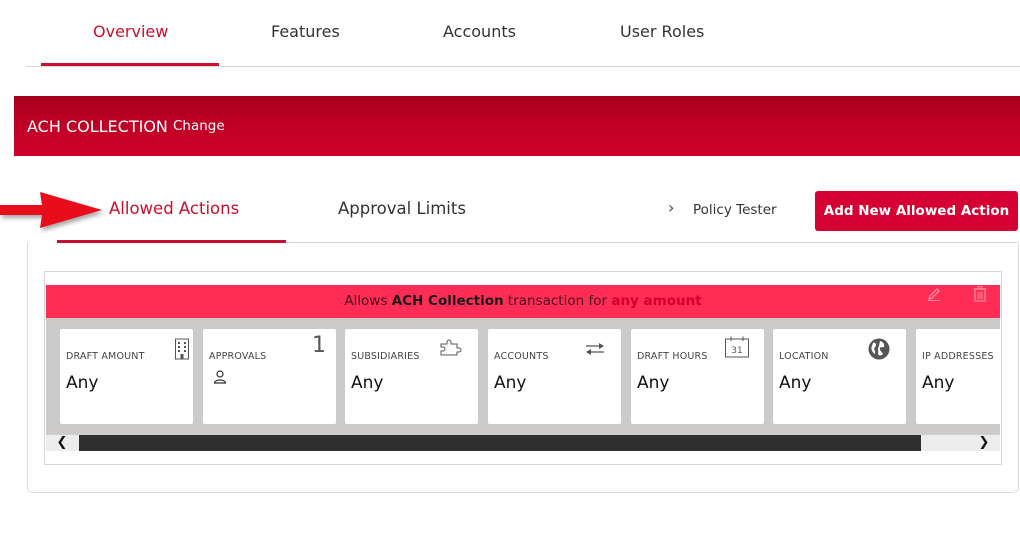 This screenshot has height=541, width=1020. Describe the element at coordinates (736, 351) in the screenshot. I see `calendar-day: 31` at that location.